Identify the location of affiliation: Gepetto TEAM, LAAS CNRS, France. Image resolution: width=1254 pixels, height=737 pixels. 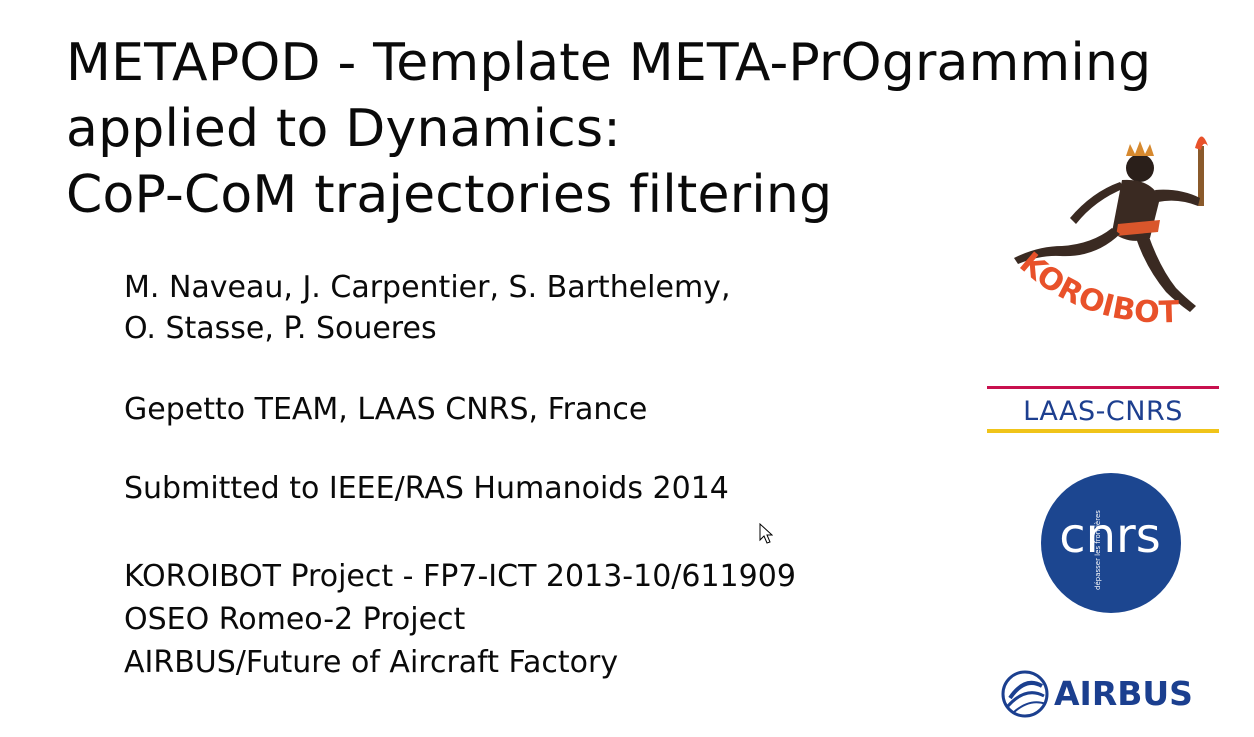
(385, 410).